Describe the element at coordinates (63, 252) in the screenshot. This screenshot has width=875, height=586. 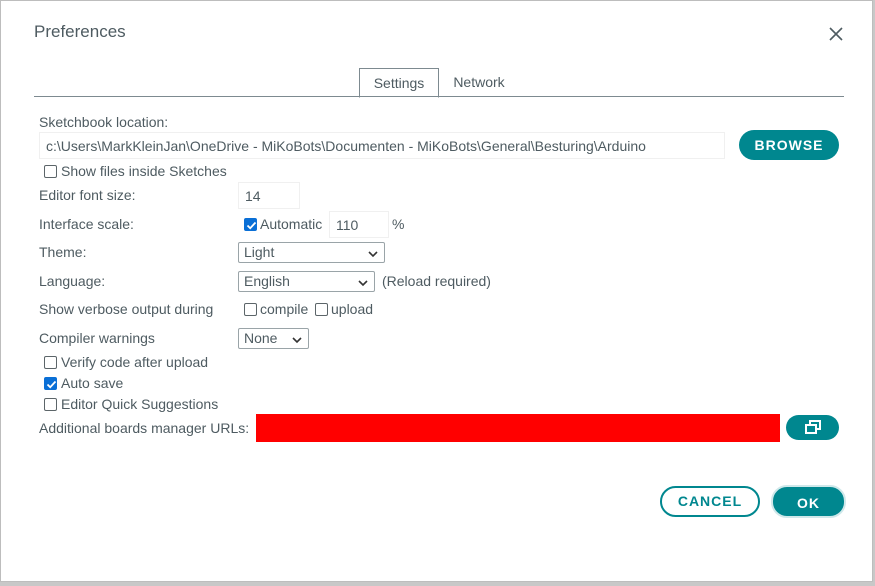
I see `theme-label: Theme:` at that location.